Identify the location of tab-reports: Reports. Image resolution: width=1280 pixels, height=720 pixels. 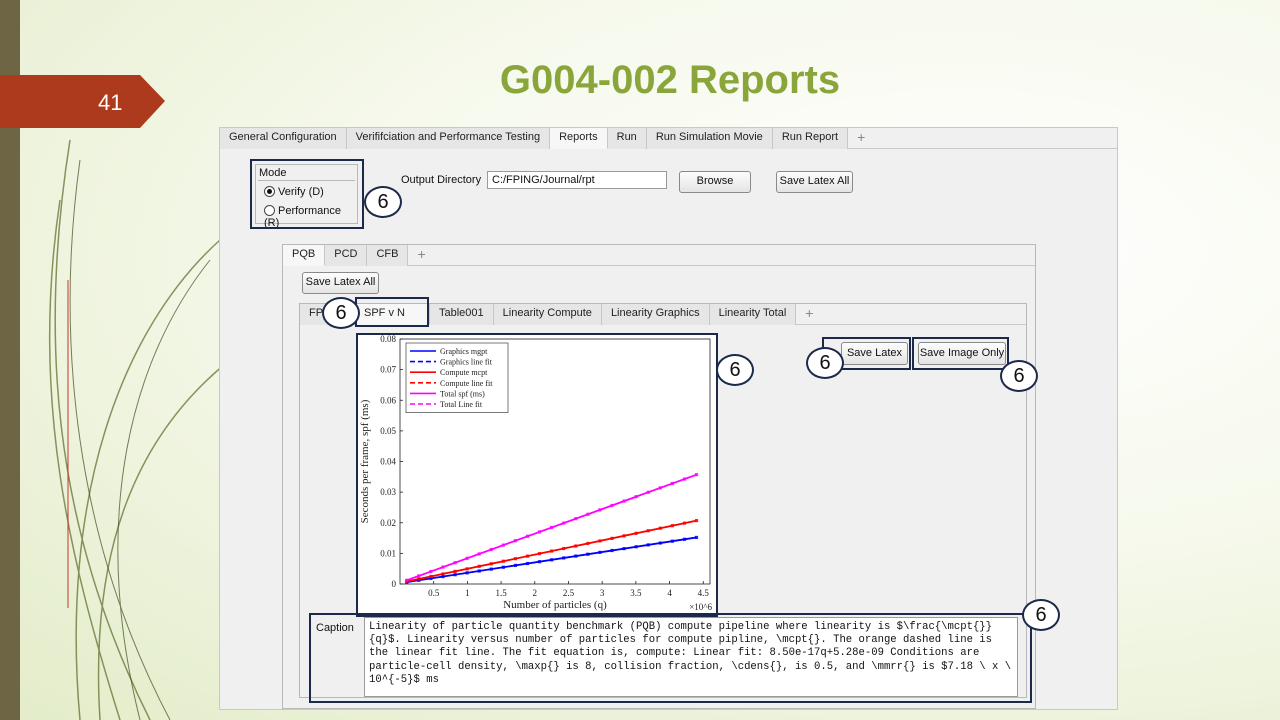
(579, 138).